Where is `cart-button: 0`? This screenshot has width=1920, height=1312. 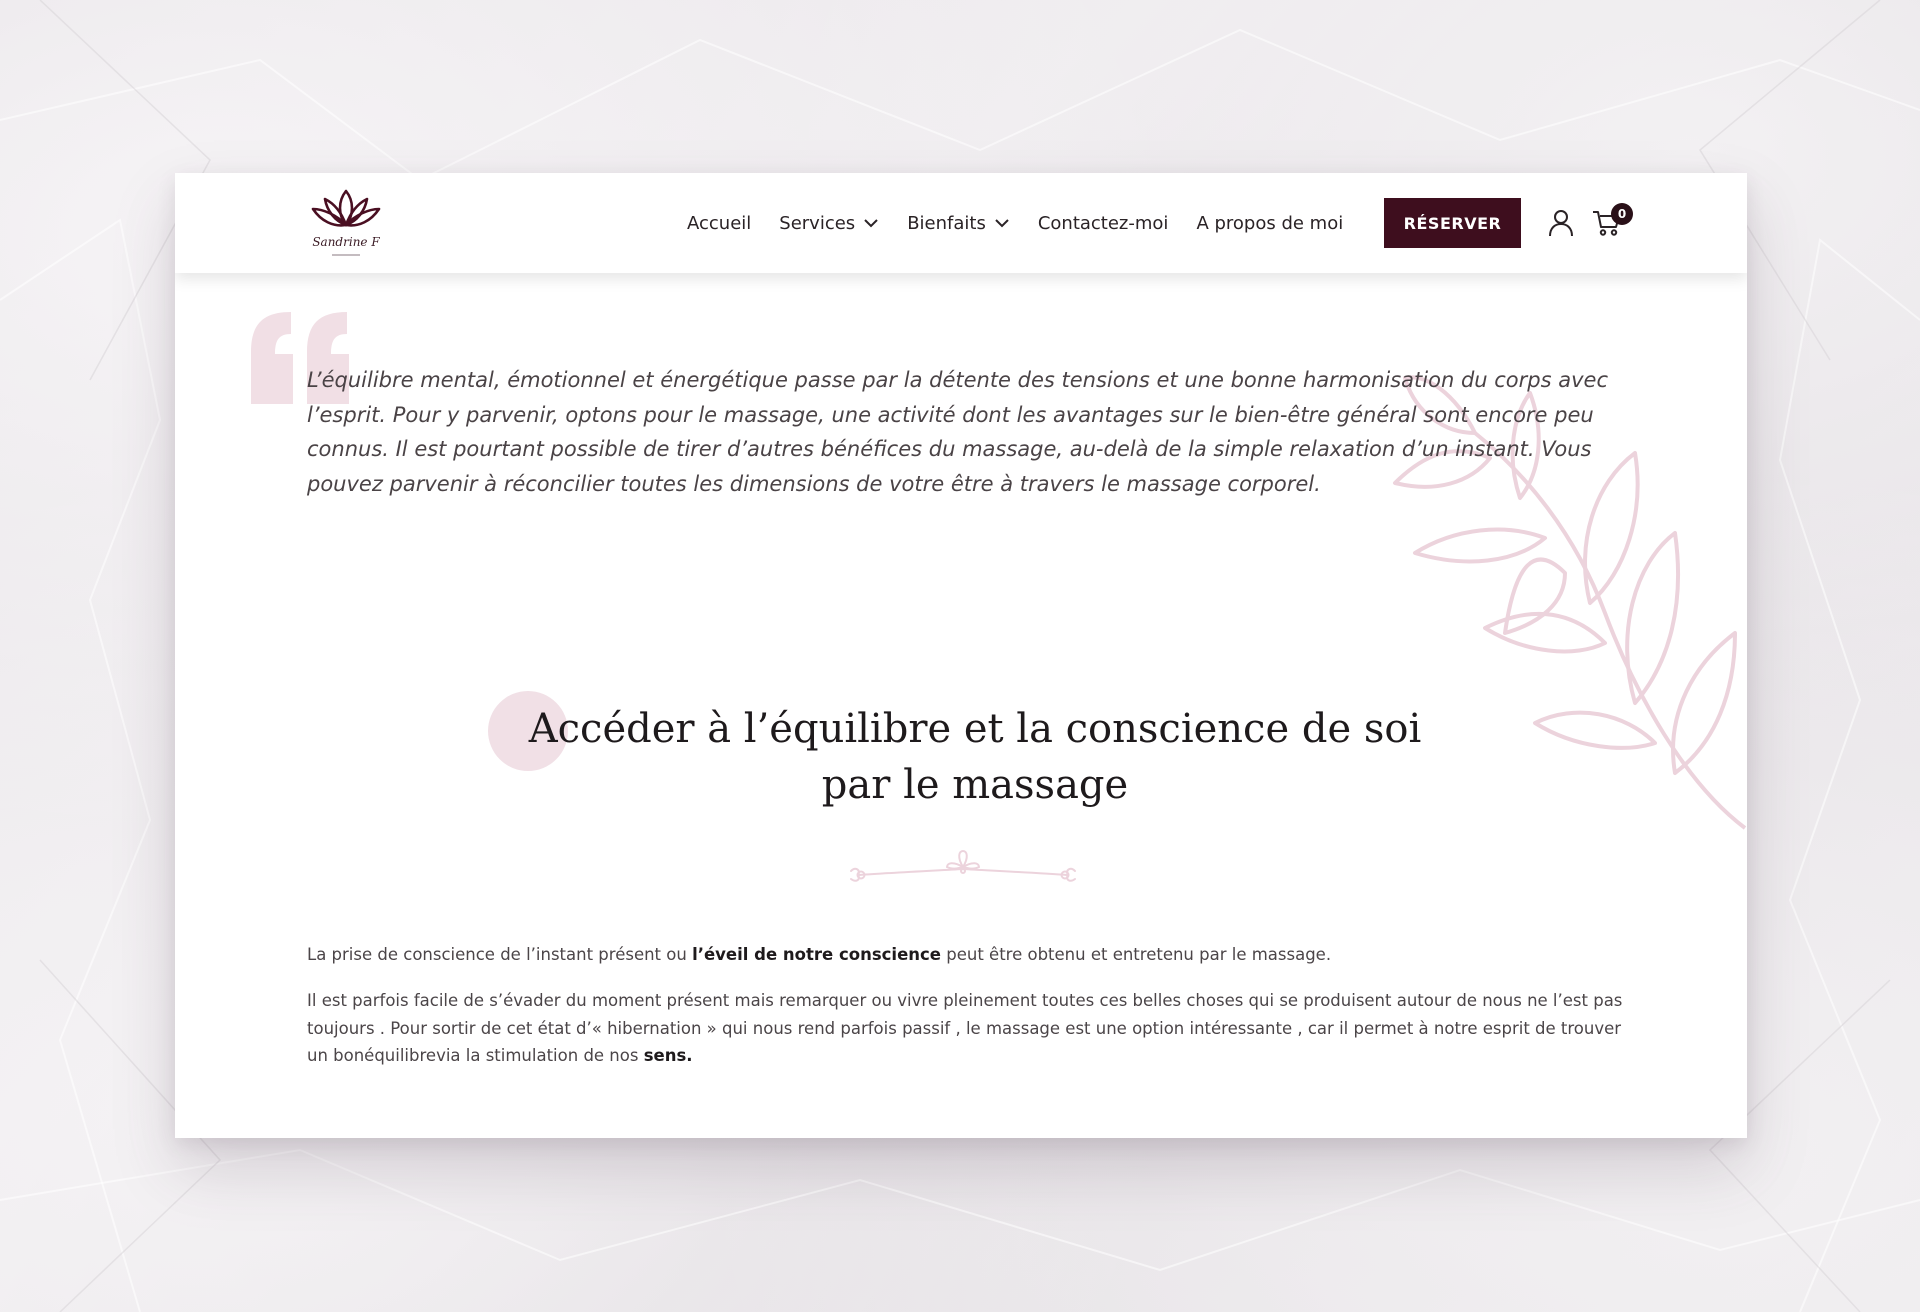 cart-button: 0 is located at coordinates (1612, 223).